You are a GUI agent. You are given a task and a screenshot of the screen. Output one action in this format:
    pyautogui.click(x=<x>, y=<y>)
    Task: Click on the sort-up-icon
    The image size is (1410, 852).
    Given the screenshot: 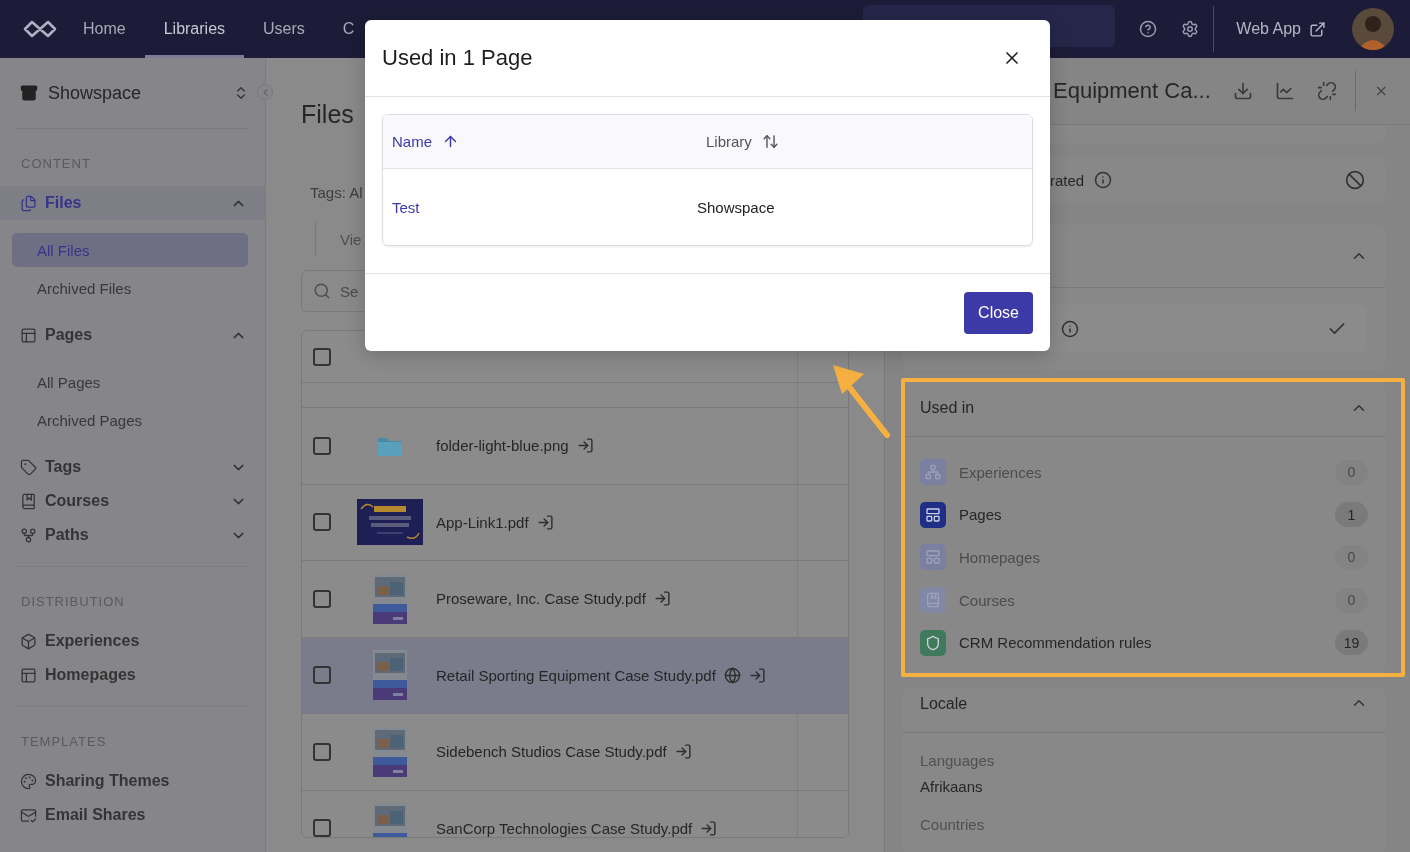 What is the action you would take?
    pyautogui.click(x=450, y=141)
    